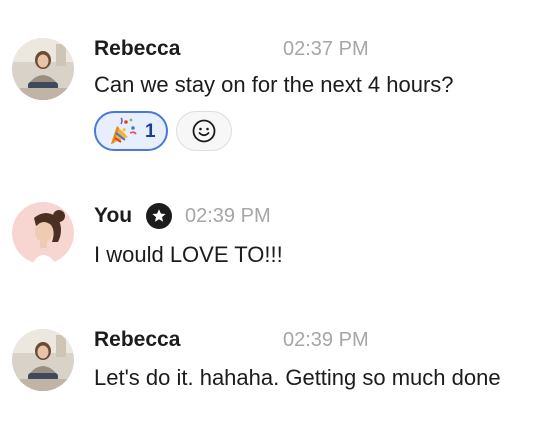 This screenshot has height=444, width=540. Describe the element at coordinates (326, 340) in the screenshot. I see `timestamp: 02:39 PM` at that location.